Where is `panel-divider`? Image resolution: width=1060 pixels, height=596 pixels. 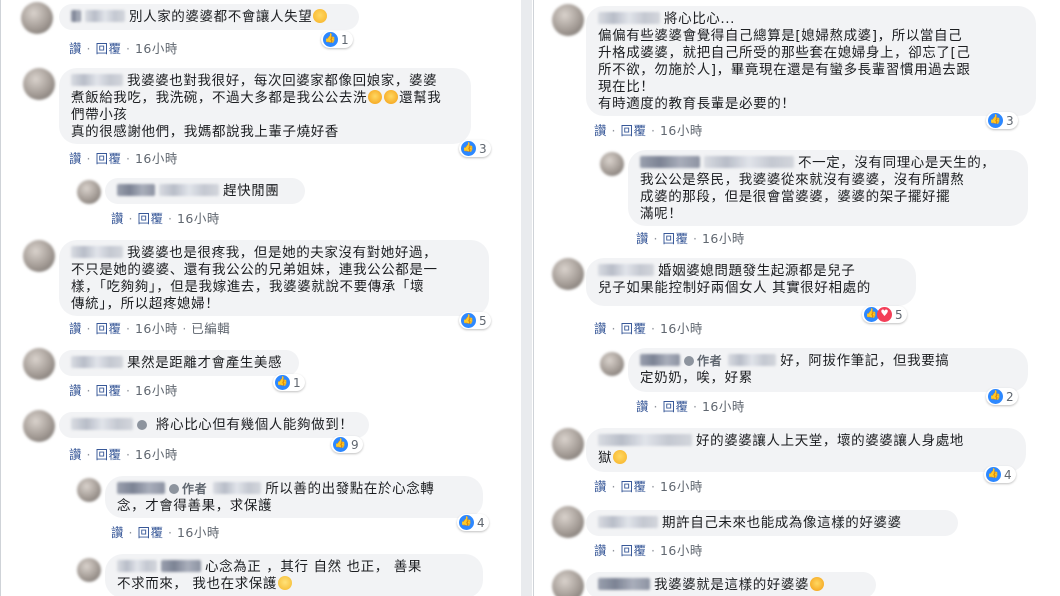 panel-divider is located at coordinates (526, 298).